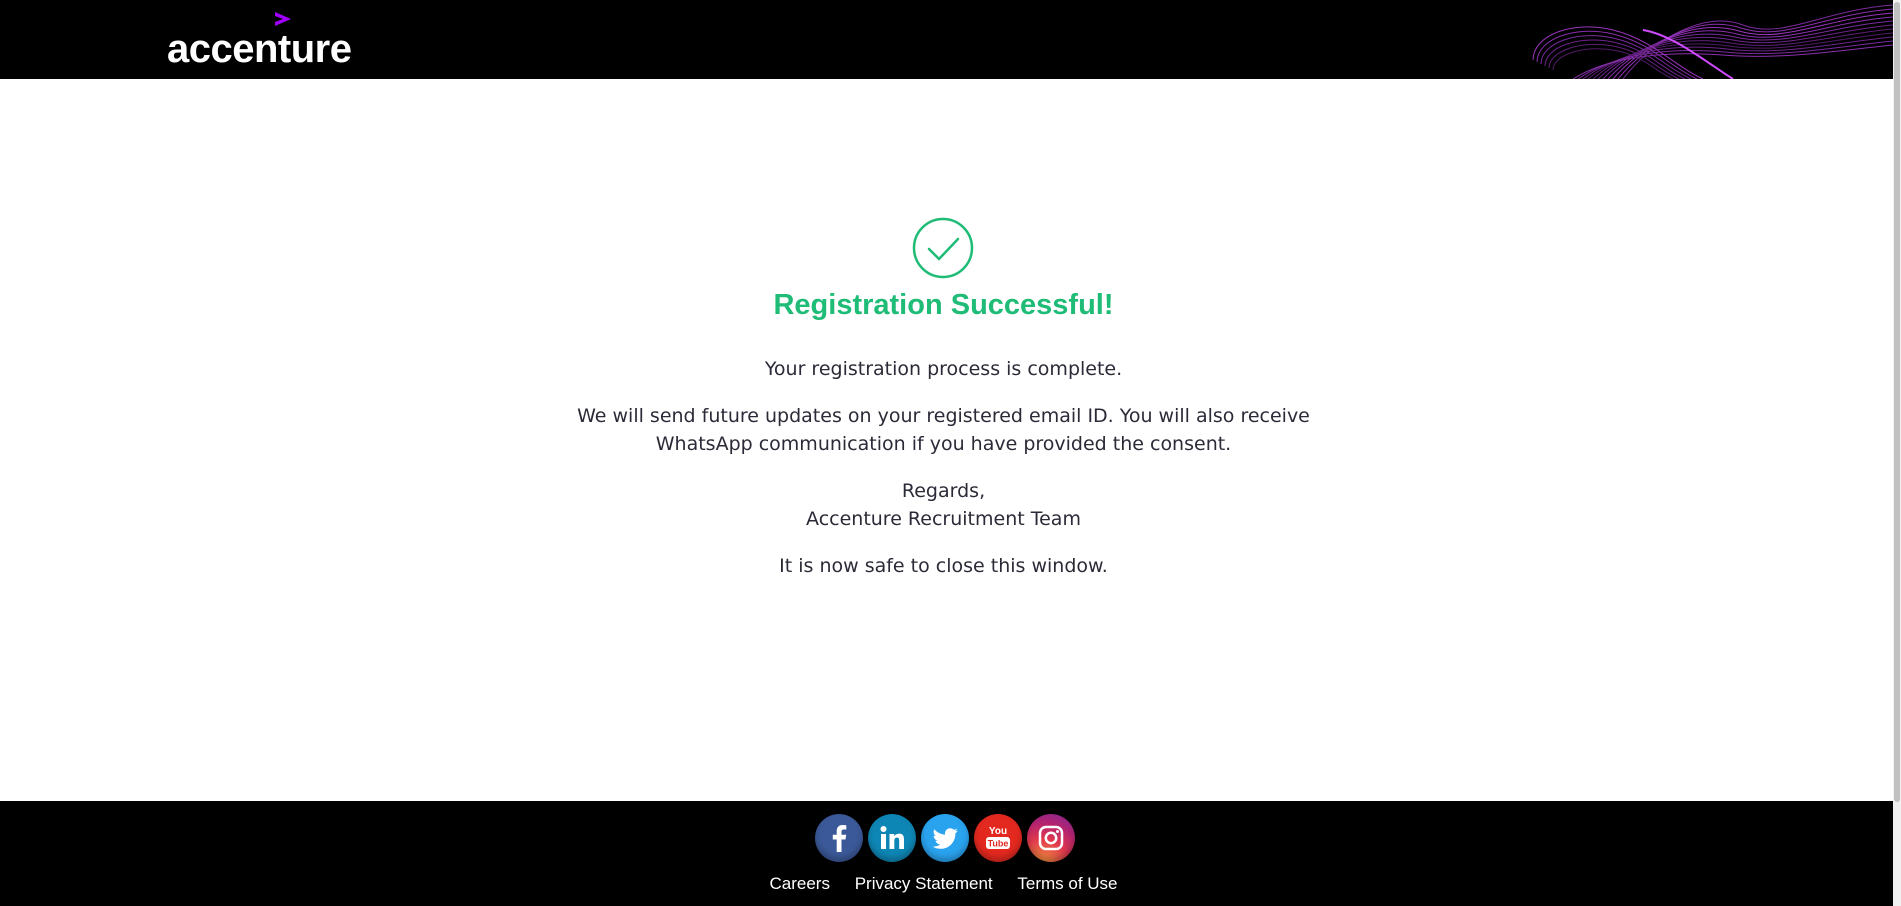  Describe the element at coordinates (943, 505) in the screenshot. I see `signature: Regards, Accenture Recruitment Team` at that location.